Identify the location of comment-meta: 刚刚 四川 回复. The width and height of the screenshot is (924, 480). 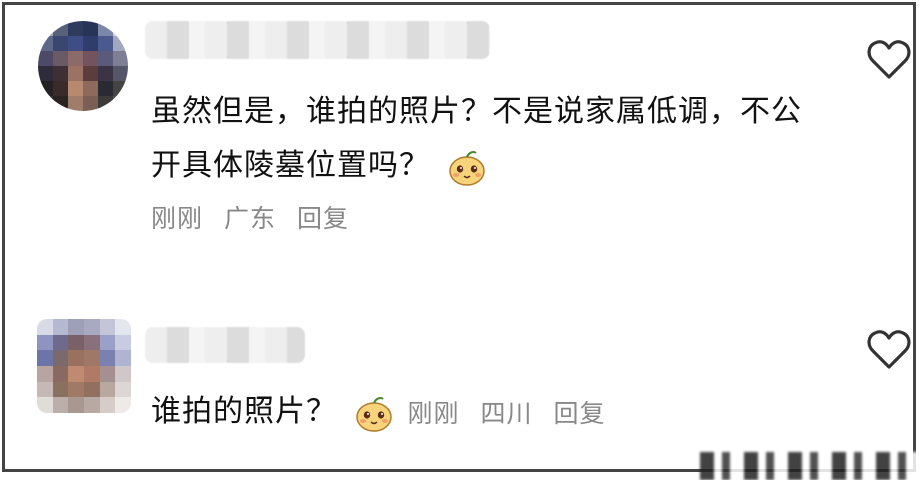
(513, 412).